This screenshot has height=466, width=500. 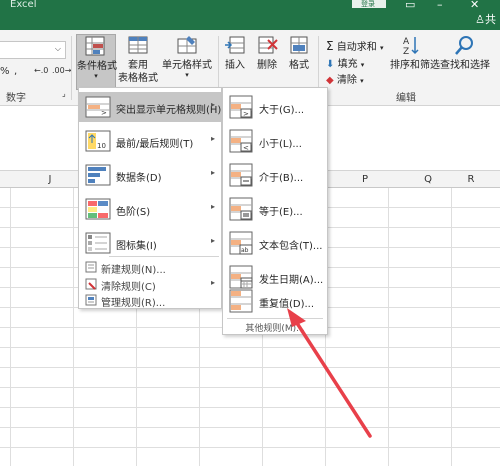 What do you see at coordinates (235, 65) in the screenshot?
I see `insert-label: 插入` at bounding box center [235, 65].